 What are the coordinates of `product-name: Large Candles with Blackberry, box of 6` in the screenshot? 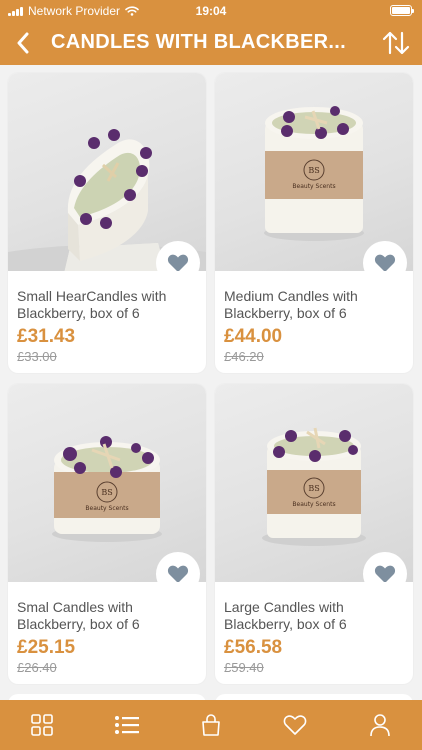 It's located at (285, 615).